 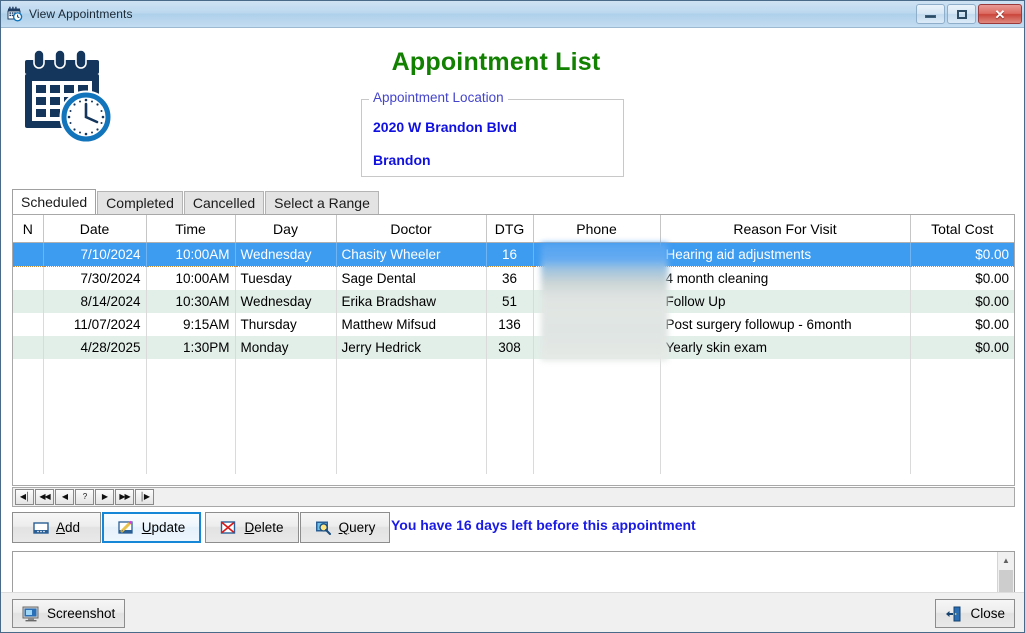 I want to click on calendar-clock-logo, so click(x=68, y=96).